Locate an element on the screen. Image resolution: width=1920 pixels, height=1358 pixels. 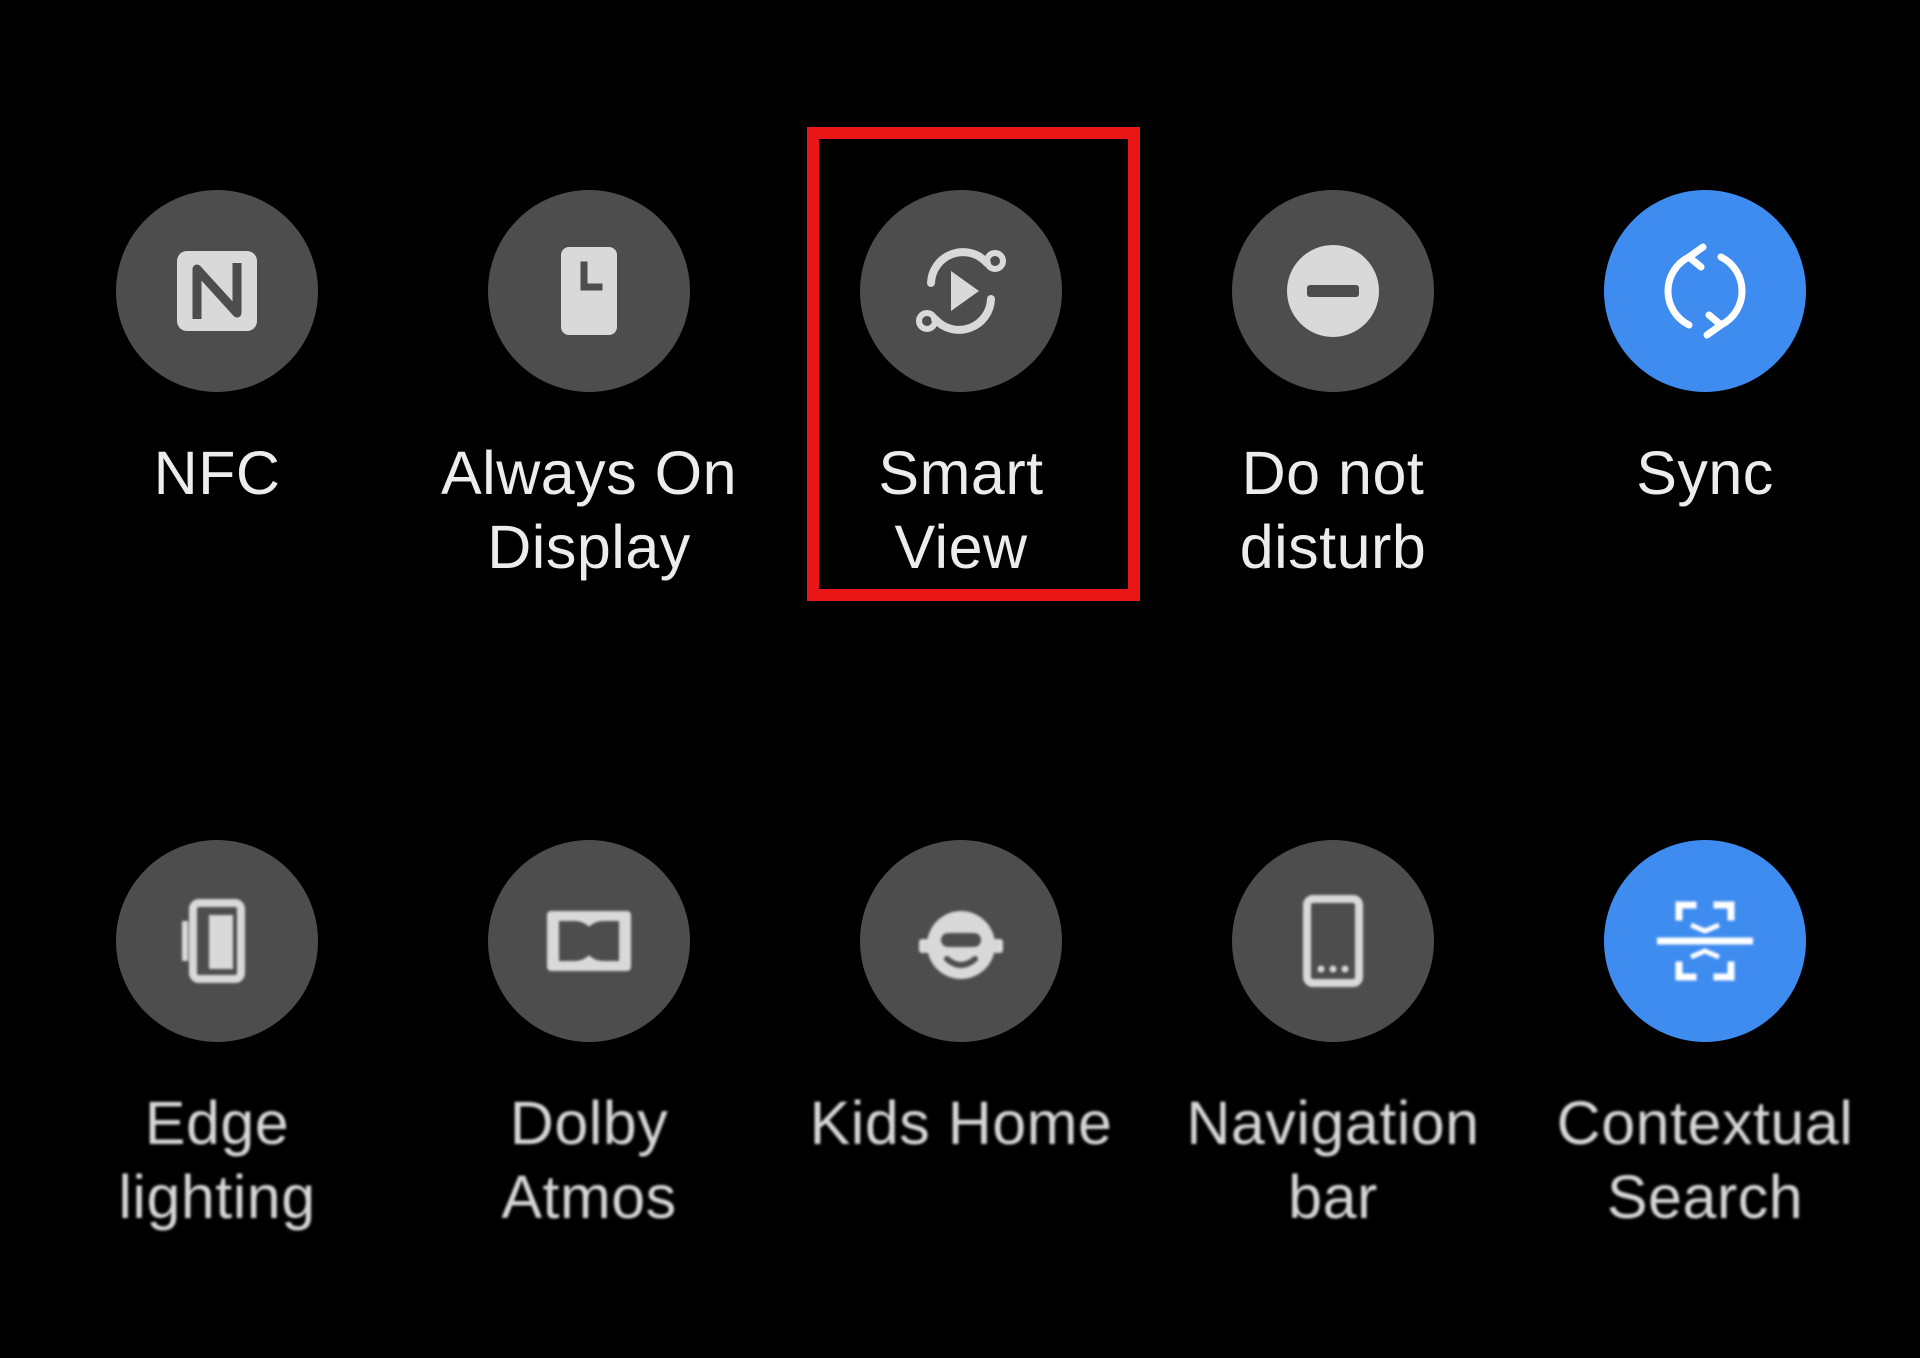
dolby-atmos-toggle is located at coordinates (589, 941).